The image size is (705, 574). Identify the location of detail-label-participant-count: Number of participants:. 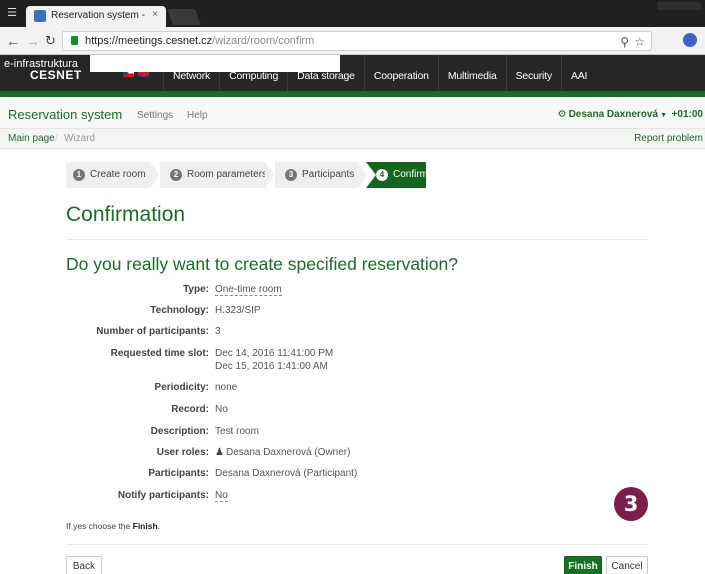
(152, 331).